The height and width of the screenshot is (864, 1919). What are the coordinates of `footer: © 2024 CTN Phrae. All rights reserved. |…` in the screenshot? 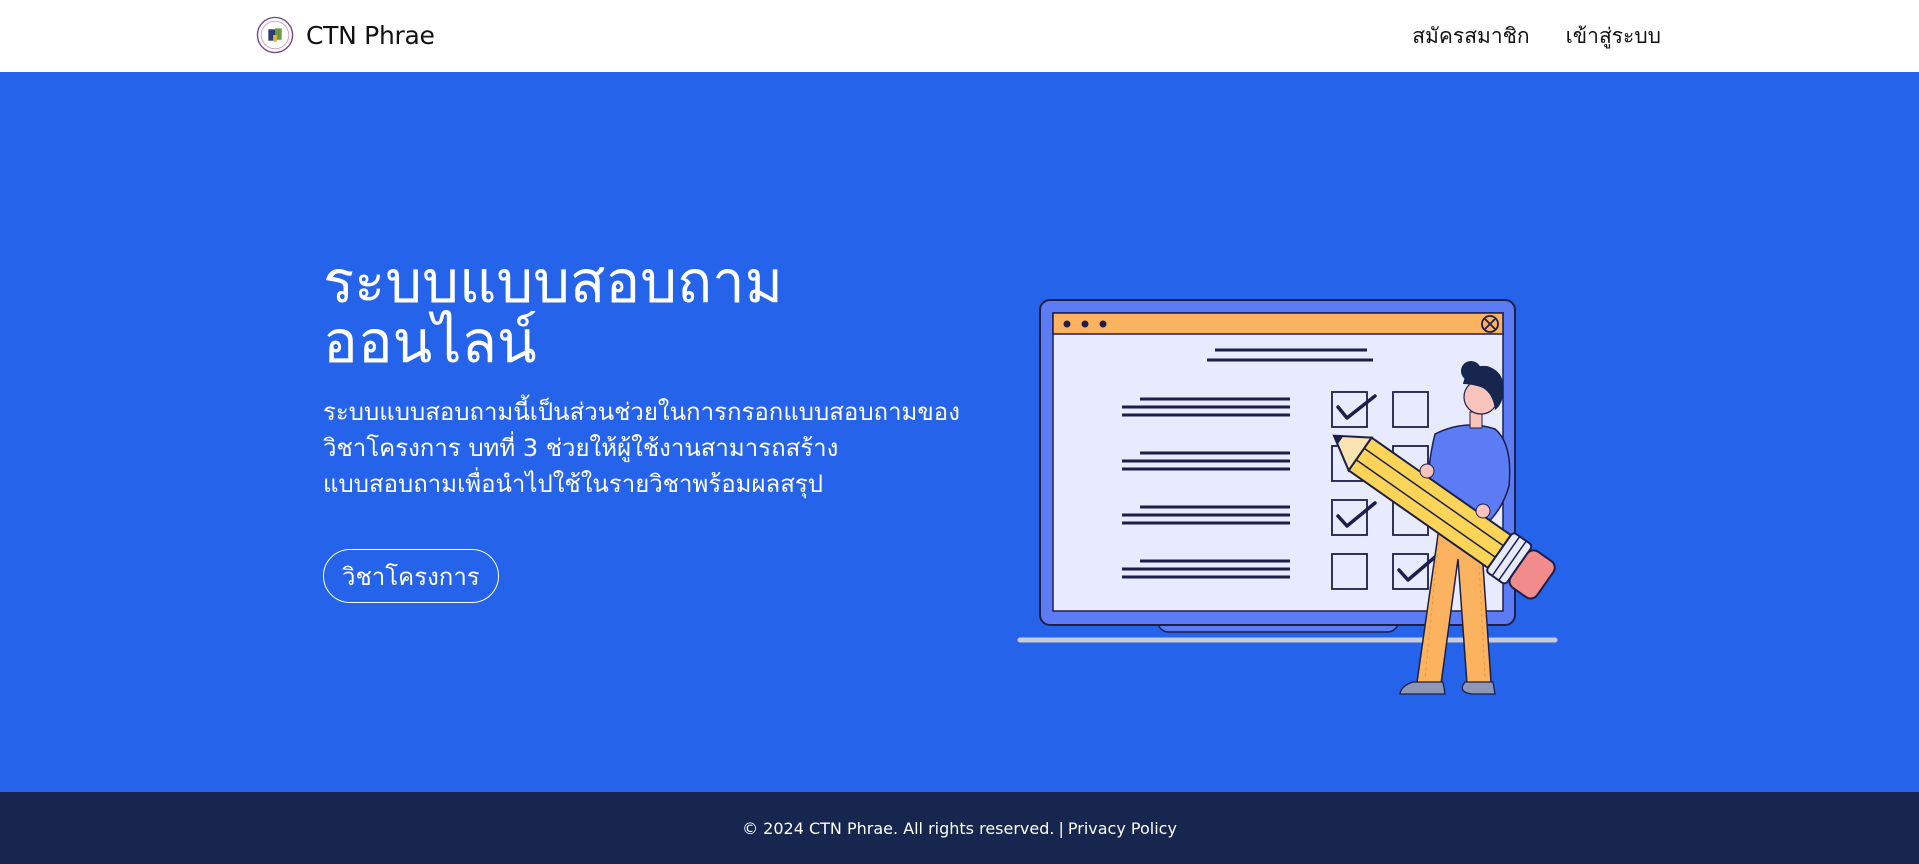 It's located at (959, 828).